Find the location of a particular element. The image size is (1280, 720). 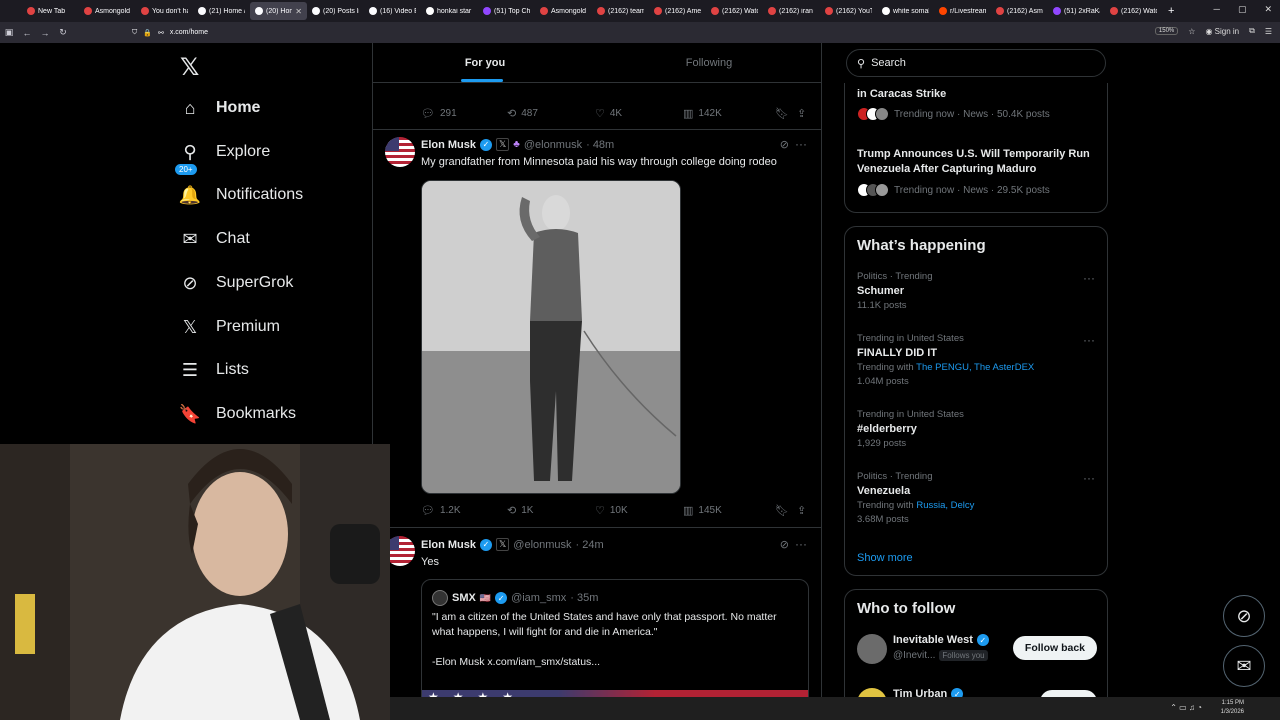

nav-item-supergrok: ⊘ SuperGrok is located at coordinates (236, 283).